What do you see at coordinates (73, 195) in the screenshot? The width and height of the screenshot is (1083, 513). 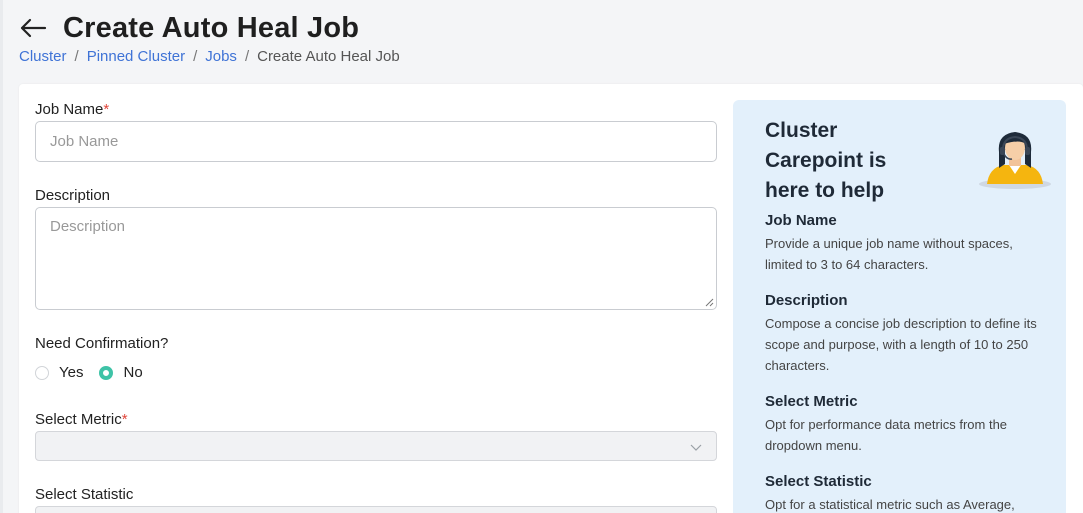 I see `description-label: Description` at bounding box center [73, 195].